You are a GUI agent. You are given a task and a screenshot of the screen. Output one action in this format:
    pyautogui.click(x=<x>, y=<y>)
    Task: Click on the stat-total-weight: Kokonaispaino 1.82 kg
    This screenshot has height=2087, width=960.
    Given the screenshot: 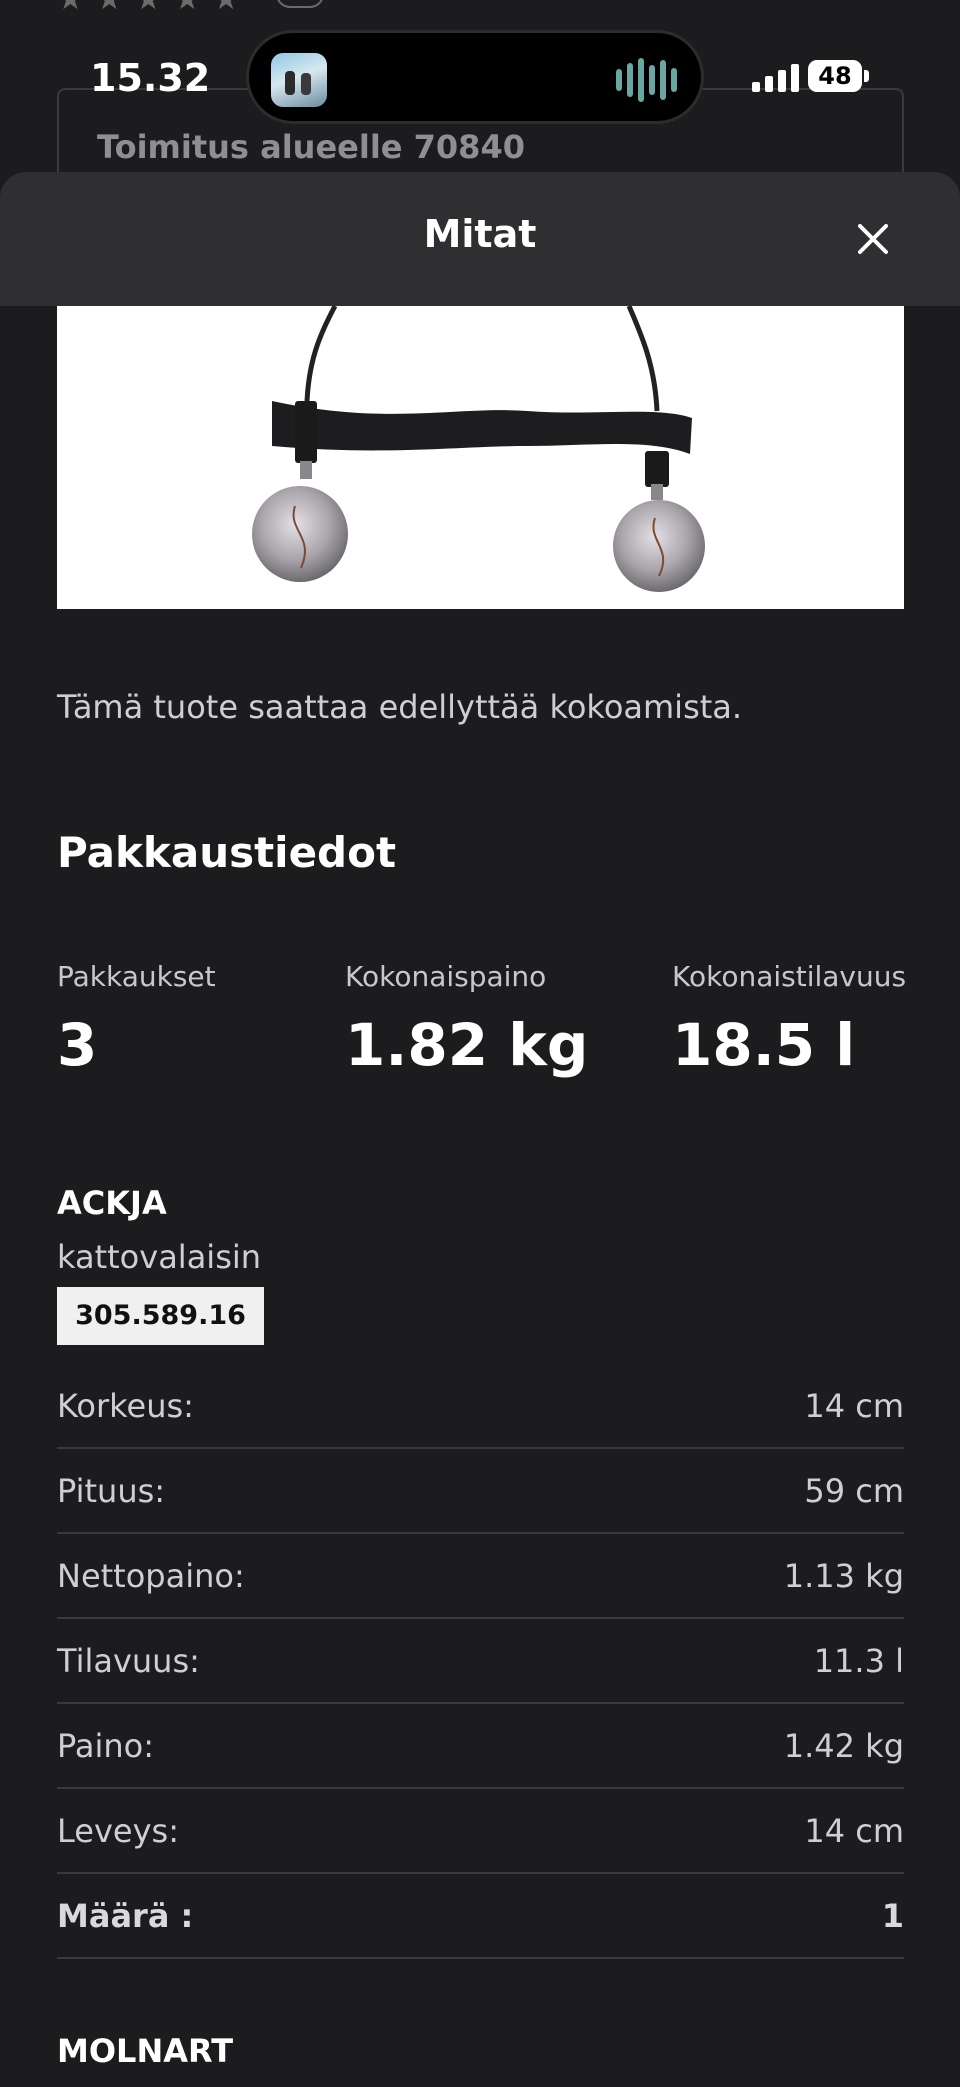 What is the action you would take?
    pyautogui.click(x=466, y=1019)
    